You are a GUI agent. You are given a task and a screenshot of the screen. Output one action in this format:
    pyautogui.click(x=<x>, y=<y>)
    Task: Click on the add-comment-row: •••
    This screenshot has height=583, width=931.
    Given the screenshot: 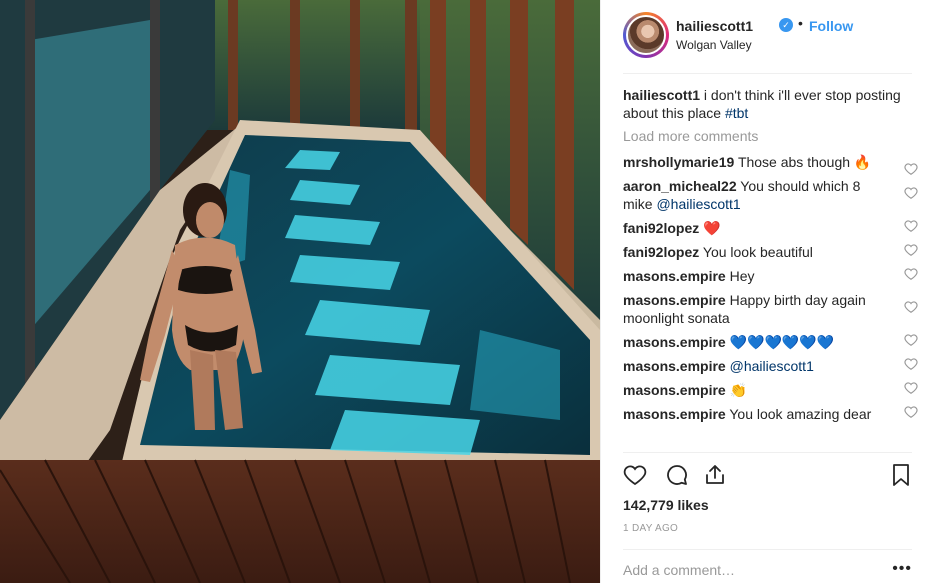 What is the action you would take?
    pyautogui.click(x=767, y=566)
    